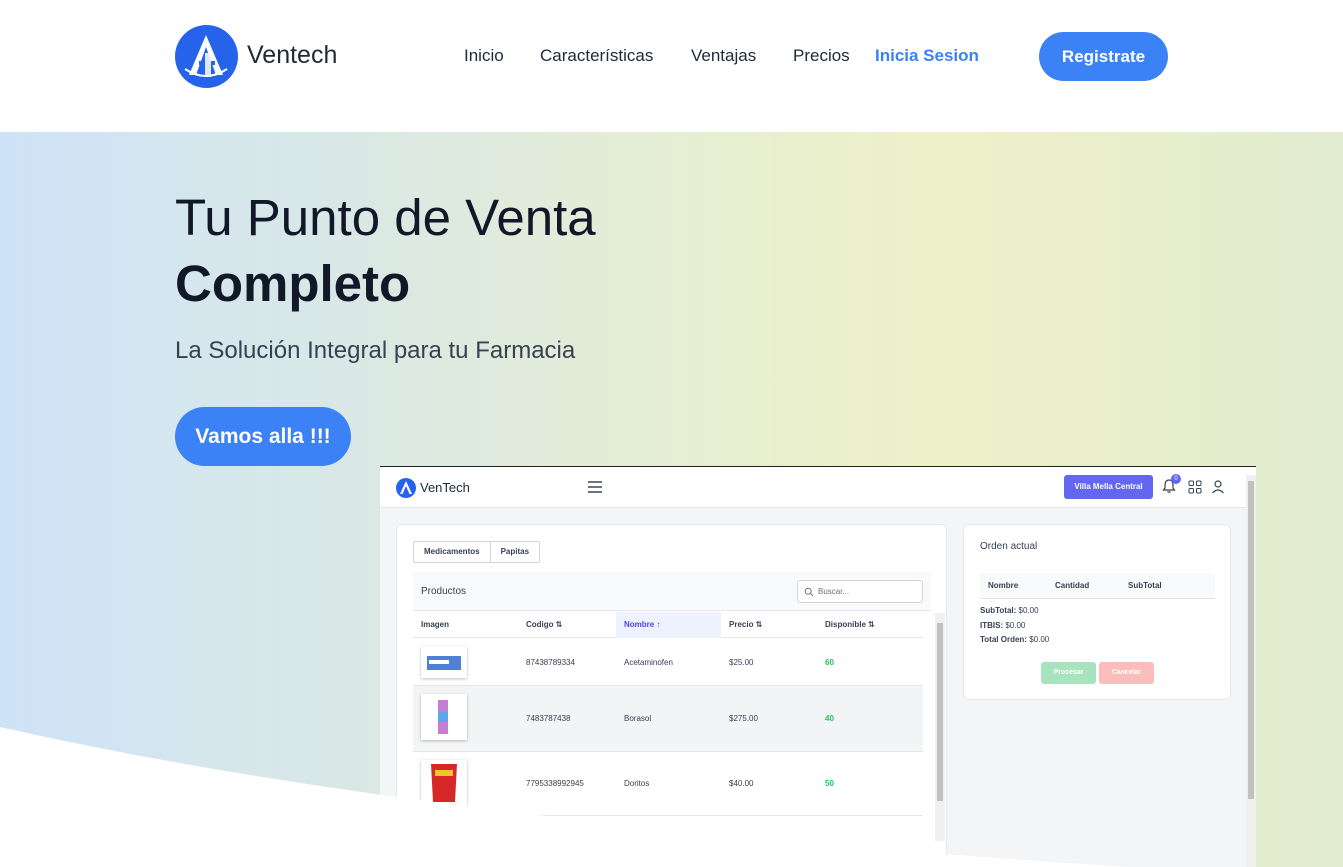 The image size is (1343, 867). Describe the element at coordinates (292, 55) in the screenshot. I see `brand-name: Ventech` at that location.